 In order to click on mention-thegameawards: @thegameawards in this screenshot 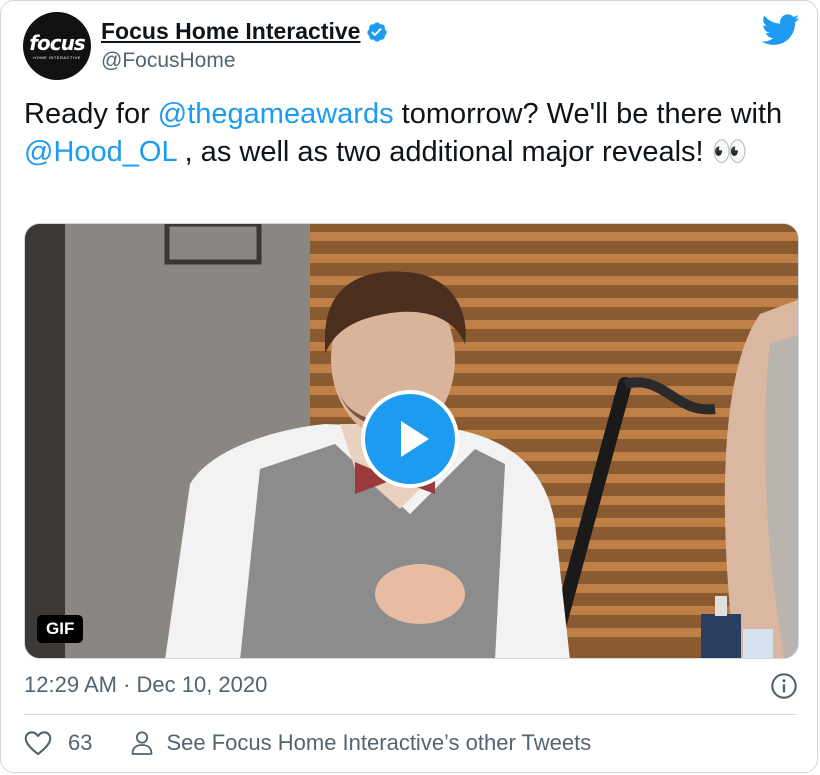, I will do `click(276, 114)`.